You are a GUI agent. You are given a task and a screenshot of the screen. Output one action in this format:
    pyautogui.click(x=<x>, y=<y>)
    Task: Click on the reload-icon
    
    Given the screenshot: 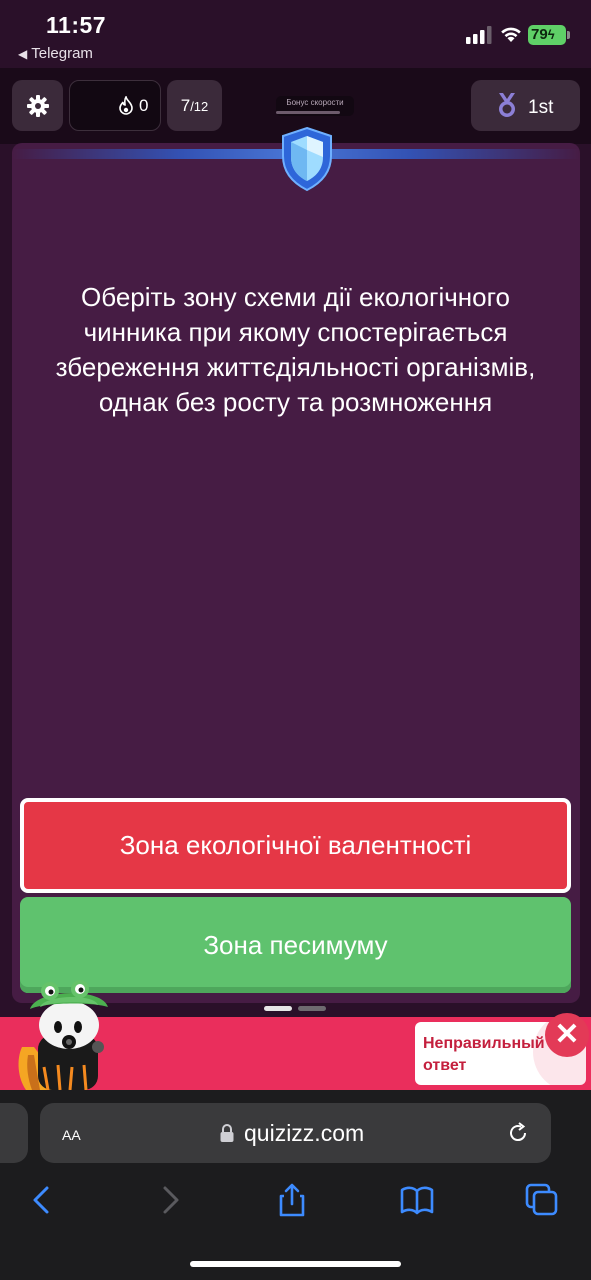 What is the action you would take?
    pyautogui.click(x=518, y=1133)
    